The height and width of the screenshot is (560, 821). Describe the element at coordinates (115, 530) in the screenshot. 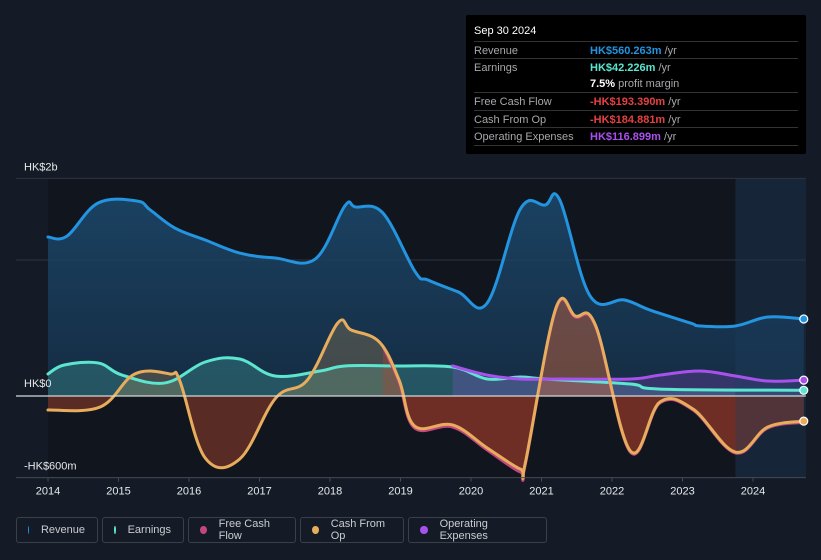

I see `earnings-dot-icon` at that location.